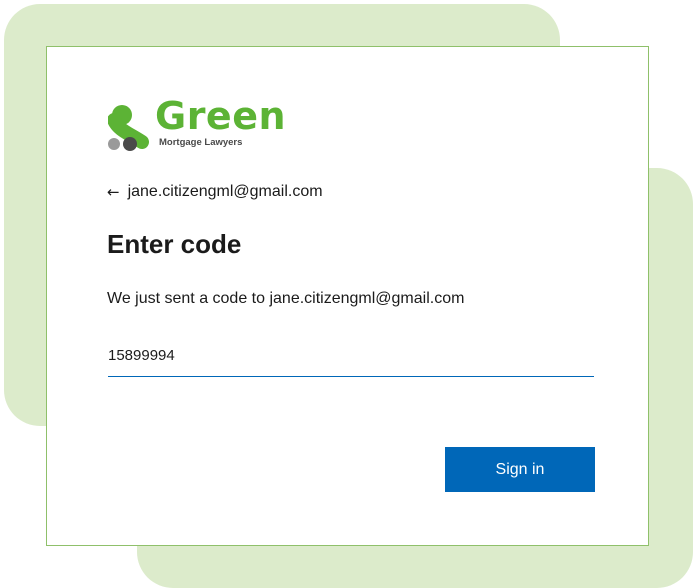 The image size is (693, 588). I want to click on page-title: Enter code, so click(174, 244).